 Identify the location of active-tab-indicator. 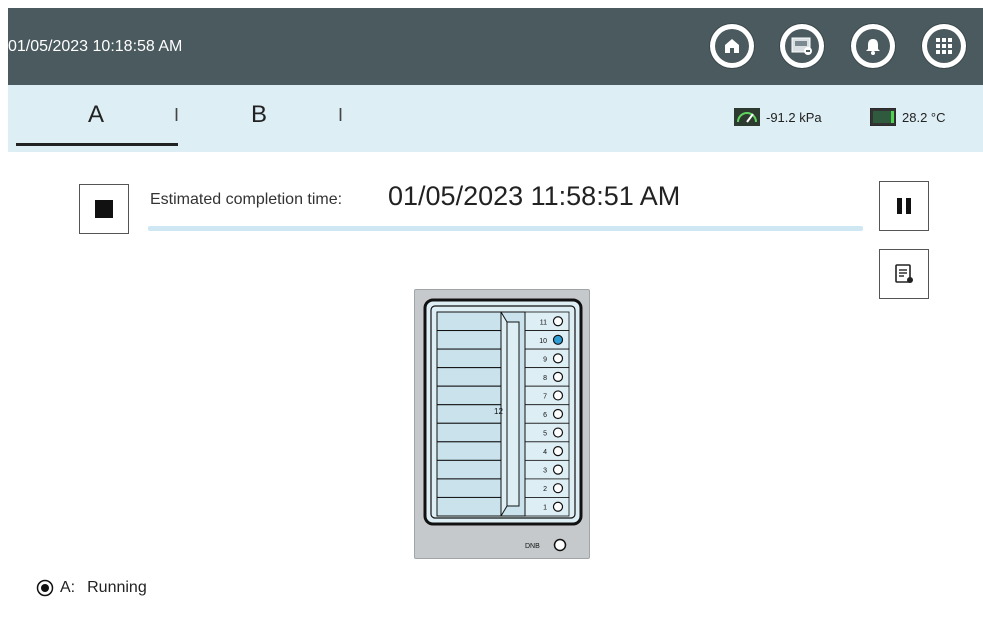
(97, 144).